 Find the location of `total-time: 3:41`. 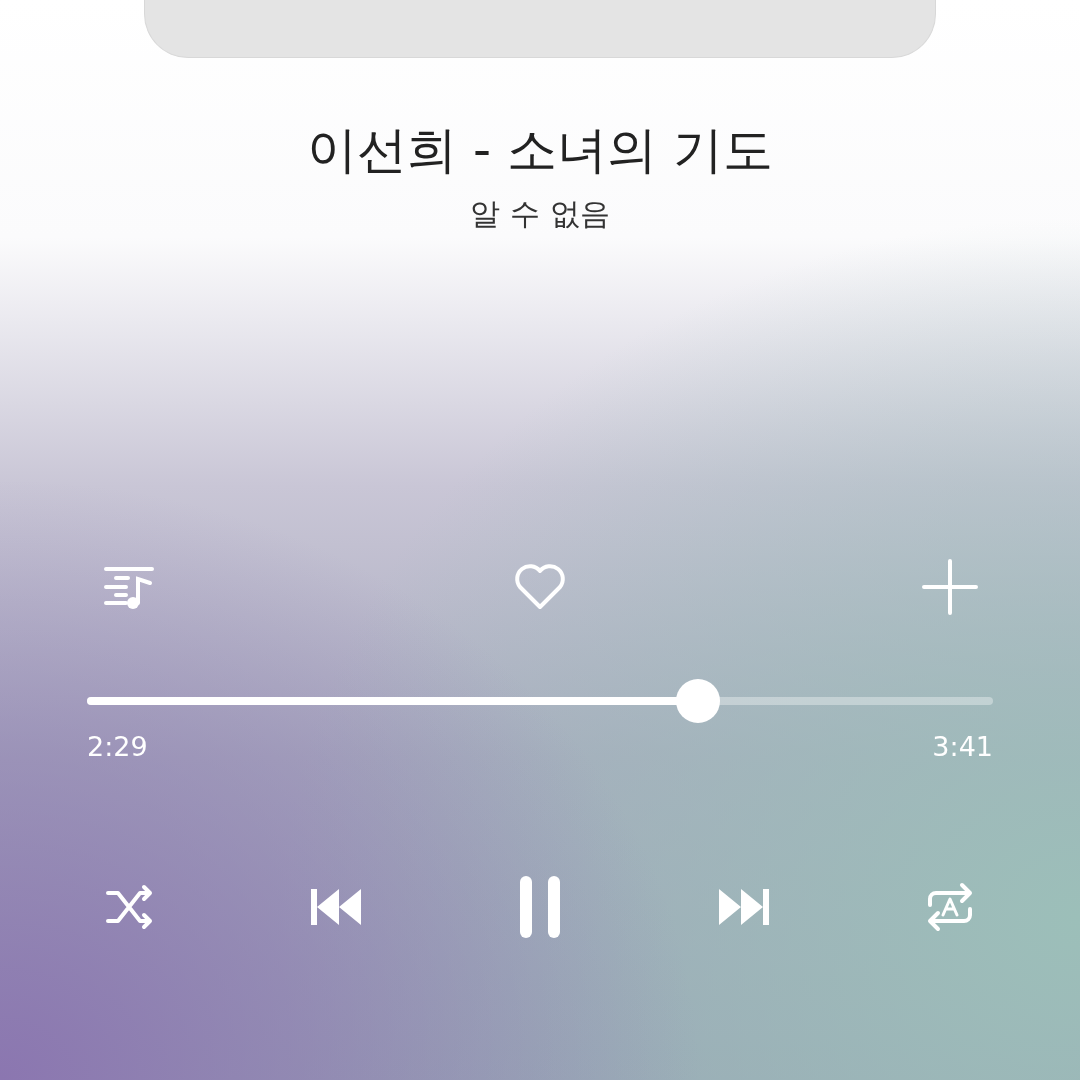

total-time: 3:41 is located at coordinates (962, 746).